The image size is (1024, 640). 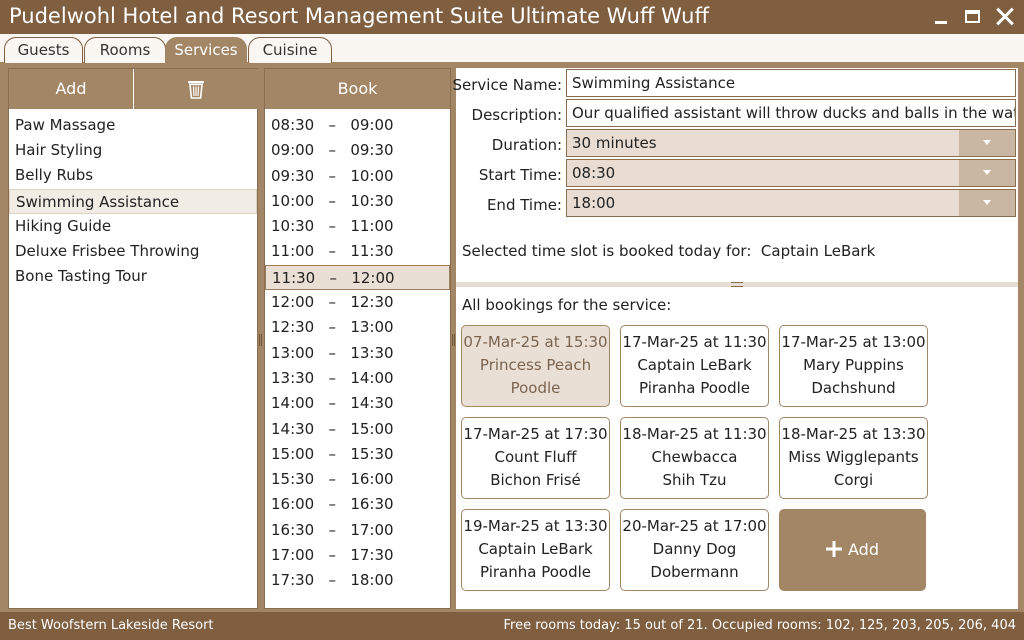 I want to click on timeslot-list-item: 09:00 – 09:30, so click(x=357, y=150).